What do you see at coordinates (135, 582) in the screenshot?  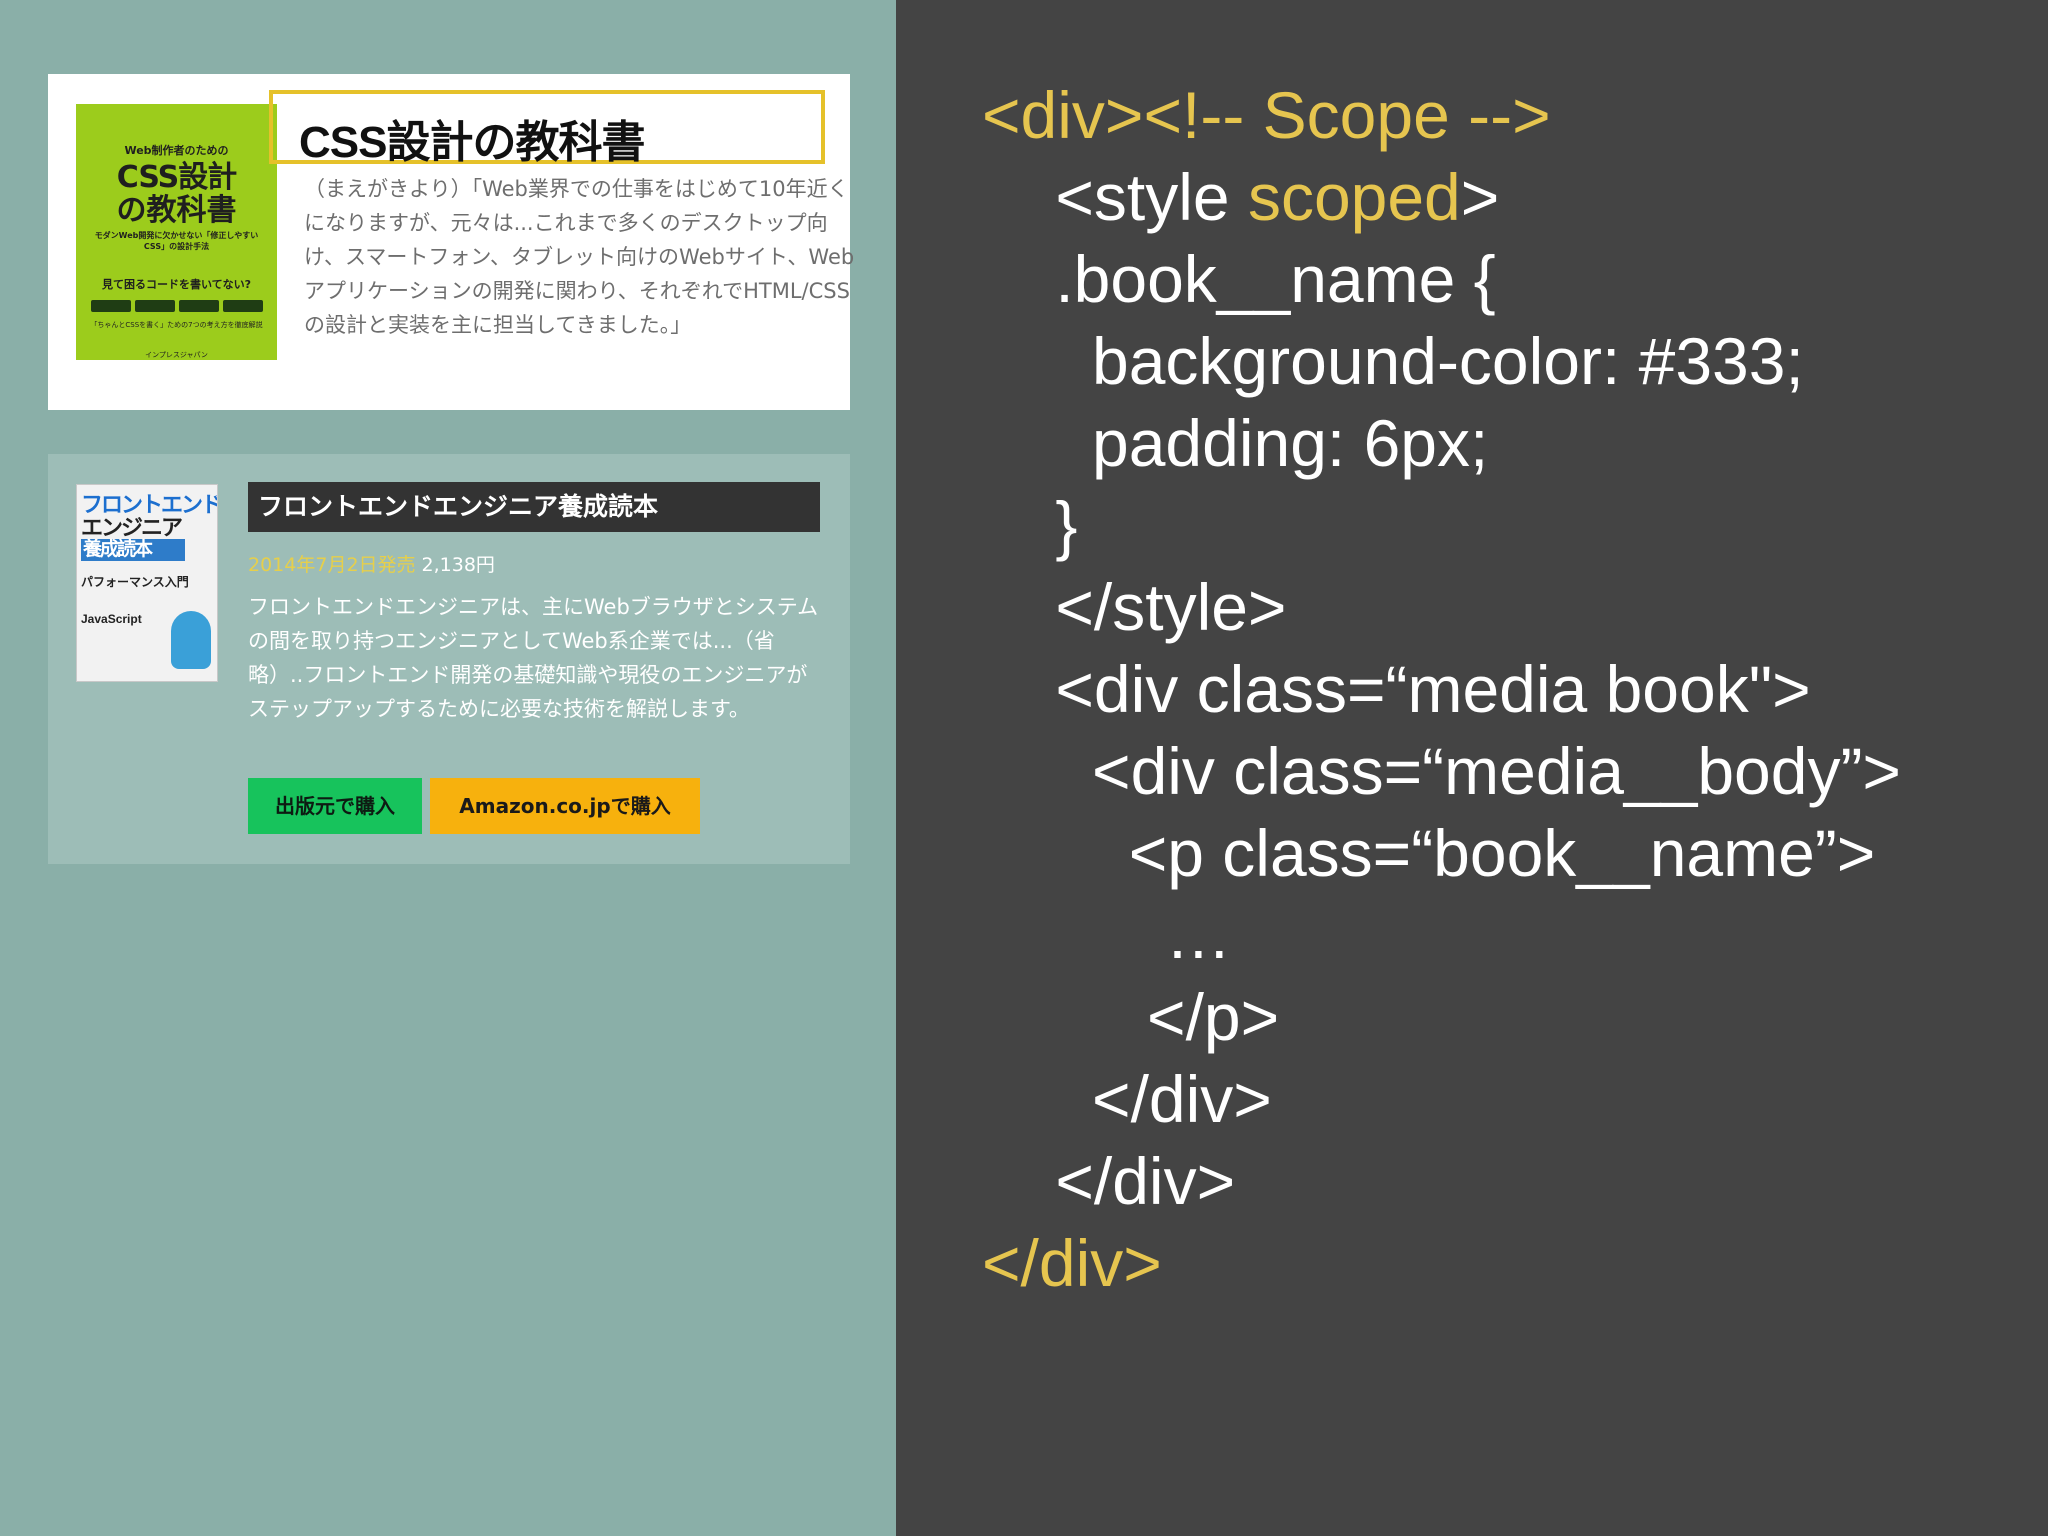 I see `cover-line4: パフォーマンス入門` at bounding box center [135, 582].